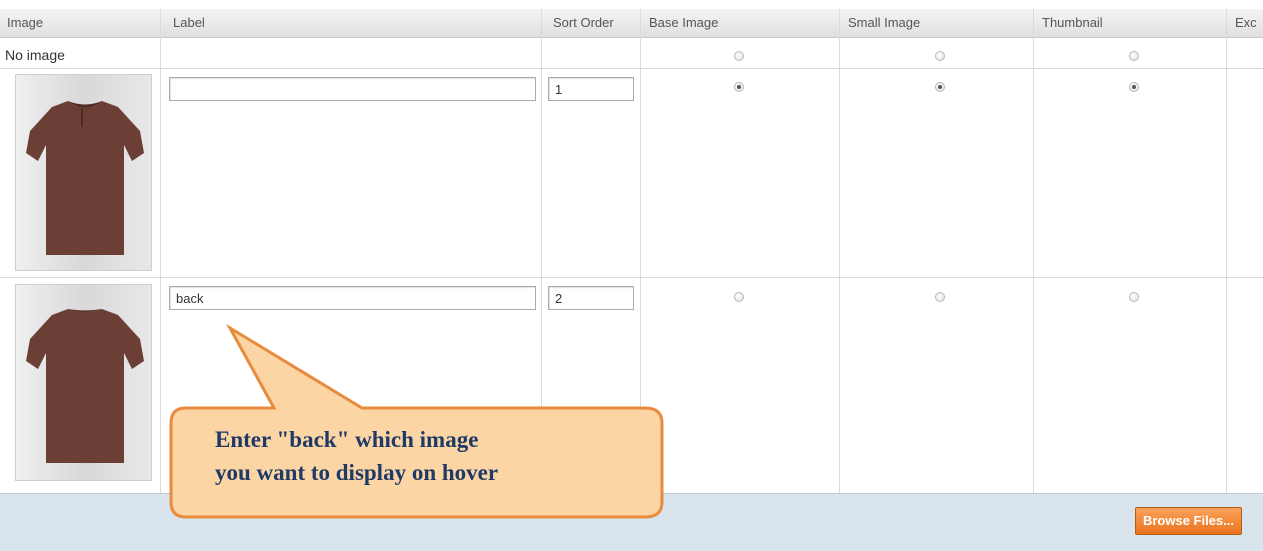 This screenshot has height=551, width=1263. I want to click on callout-line-1: Enter "back" which image, so click(347, 439).